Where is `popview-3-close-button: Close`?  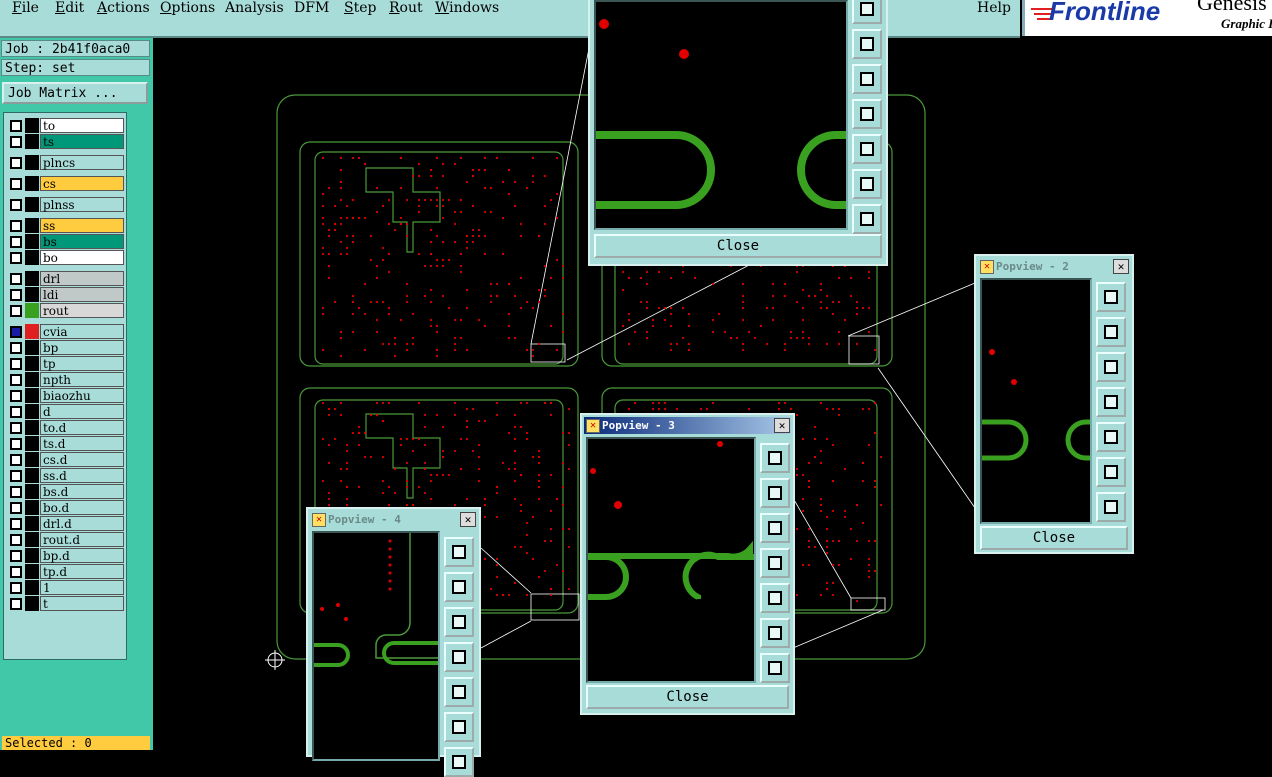 popview-3-close-button: Close is located at coordinates (687, 697).